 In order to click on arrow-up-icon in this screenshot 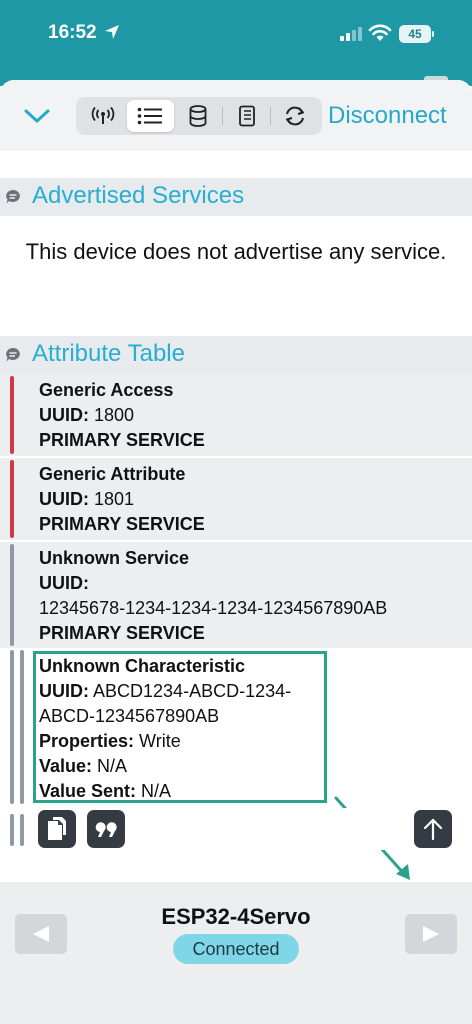, I will do `click(433, 829)`.